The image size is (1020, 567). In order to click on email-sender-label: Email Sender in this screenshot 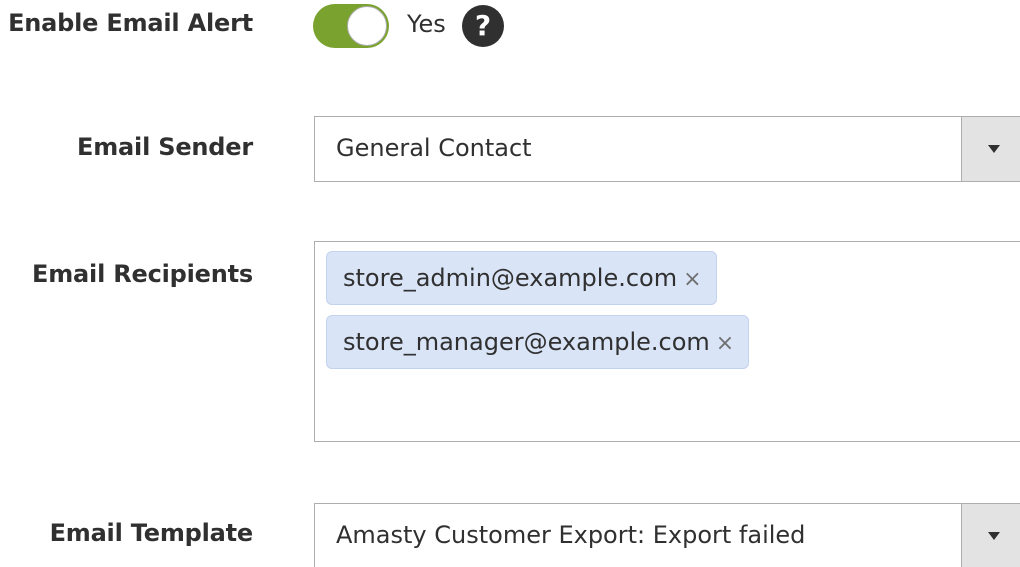, I will do `click(165, 147)`.